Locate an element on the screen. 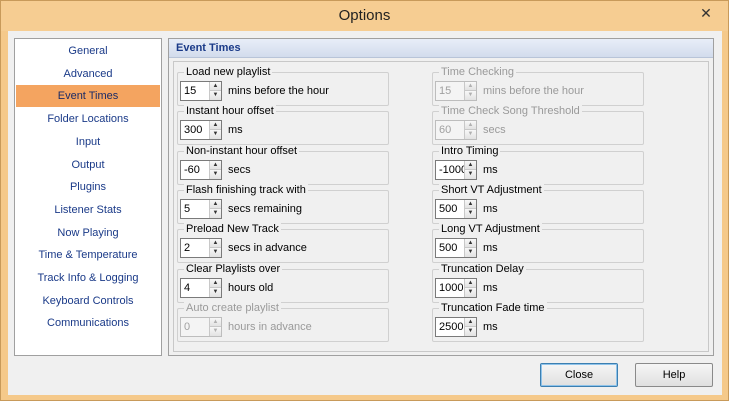  truncation-delay-input is located at coordinates (450, 287).